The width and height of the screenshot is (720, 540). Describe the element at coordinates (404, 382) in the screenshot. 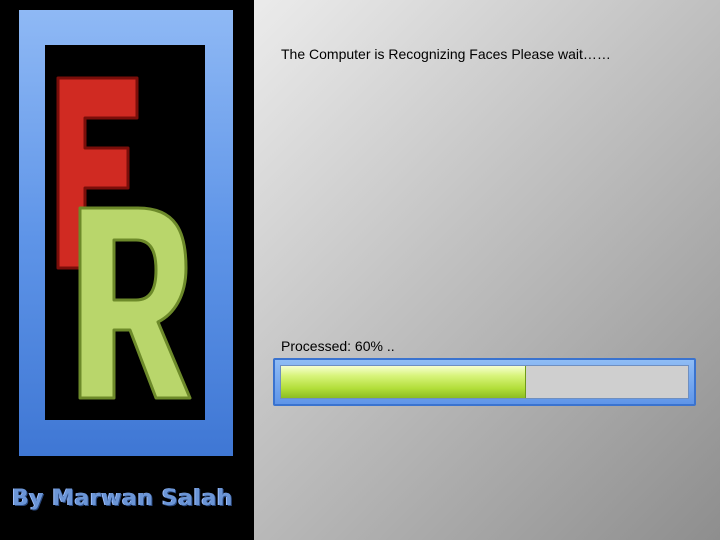

I see `progress-fill` at that location.